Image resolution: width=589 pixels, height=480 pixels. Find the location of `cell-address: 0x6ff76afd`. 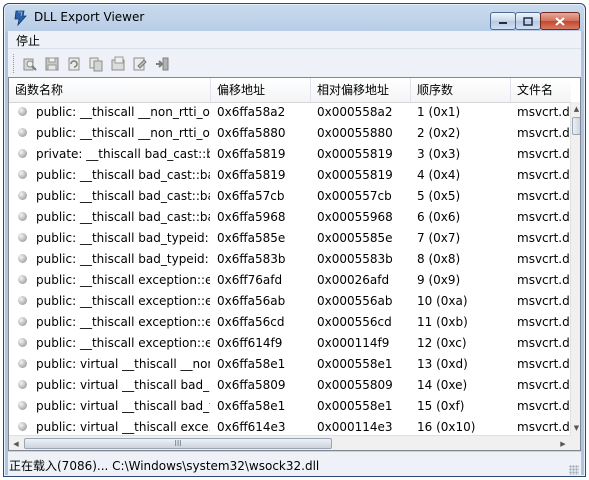

cell-address: 0x6ff76afd is located at coordinates (250, 280).